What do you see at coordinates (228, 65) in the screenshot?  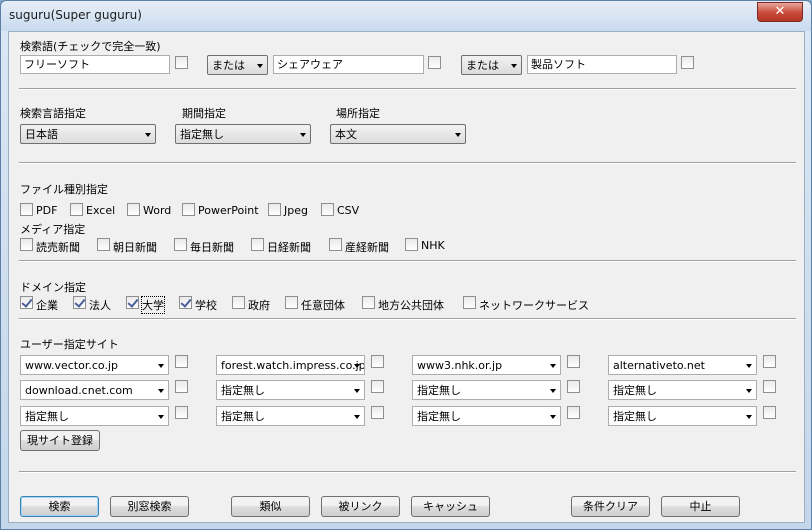 I see `operator-select-1-value: または` at bounding box center [228, 65].